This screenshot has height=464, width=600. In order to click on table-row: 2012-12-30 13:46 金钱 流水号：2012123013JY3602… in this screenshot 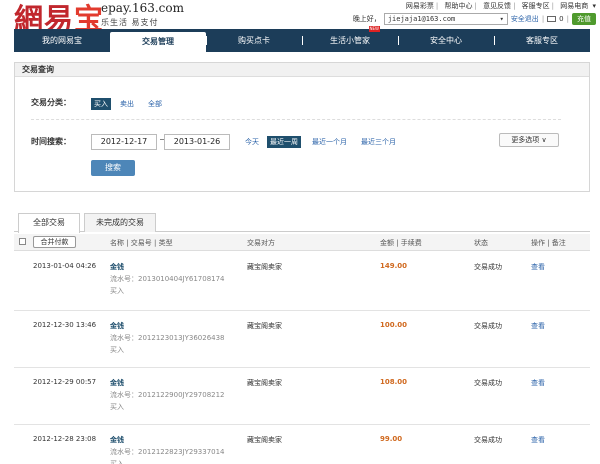, I will do `click(302, 339)`.